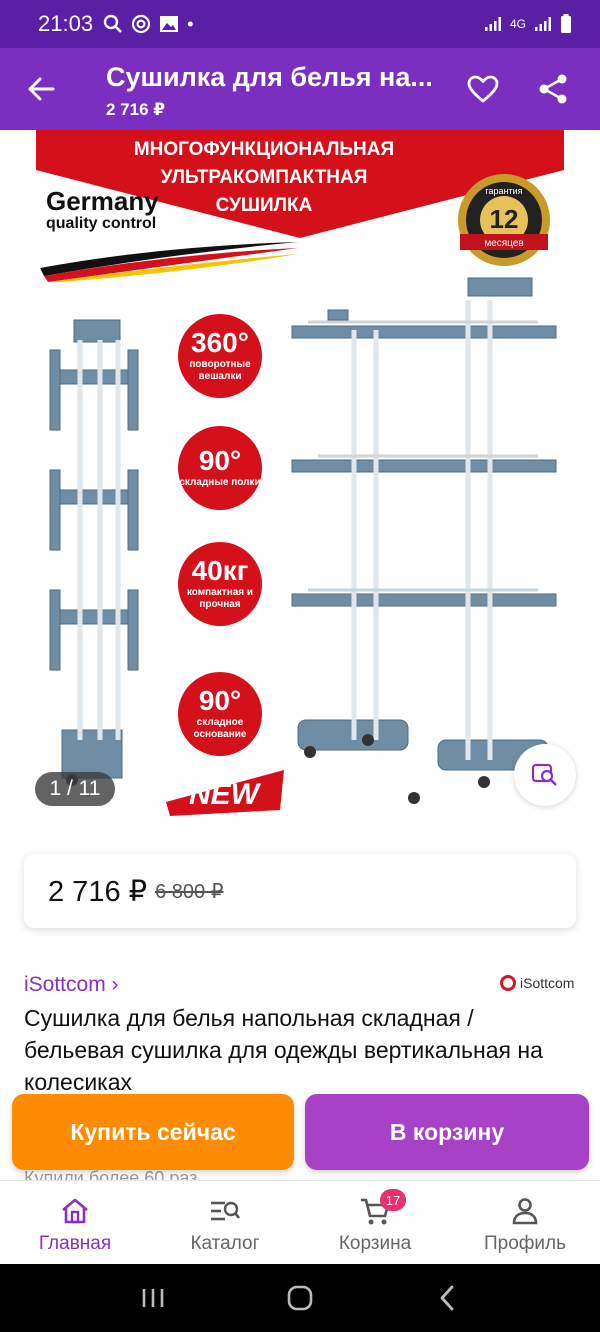 This screenshot has width=600, height=1332. What do you see at coordinates (220, 342) in the screenshot?
I see `feature-value: 360°` at bounding box center [220, 342].